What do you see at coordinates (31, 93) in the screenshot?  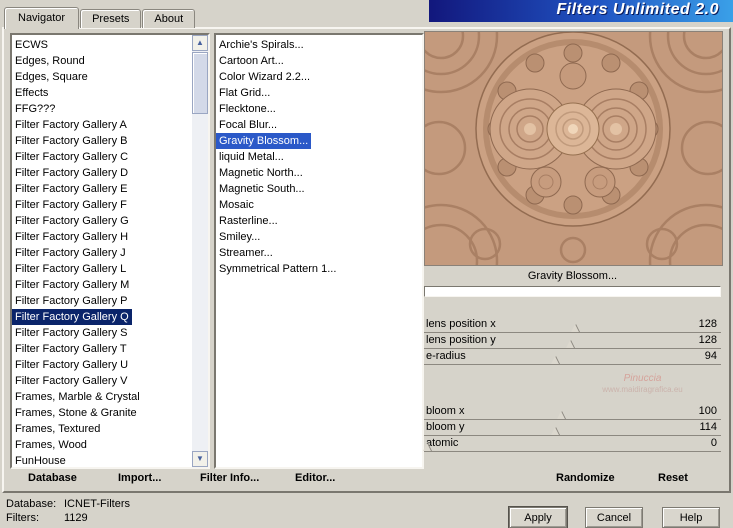 I see `category-item: Effects` at bounding box center [31, 93].